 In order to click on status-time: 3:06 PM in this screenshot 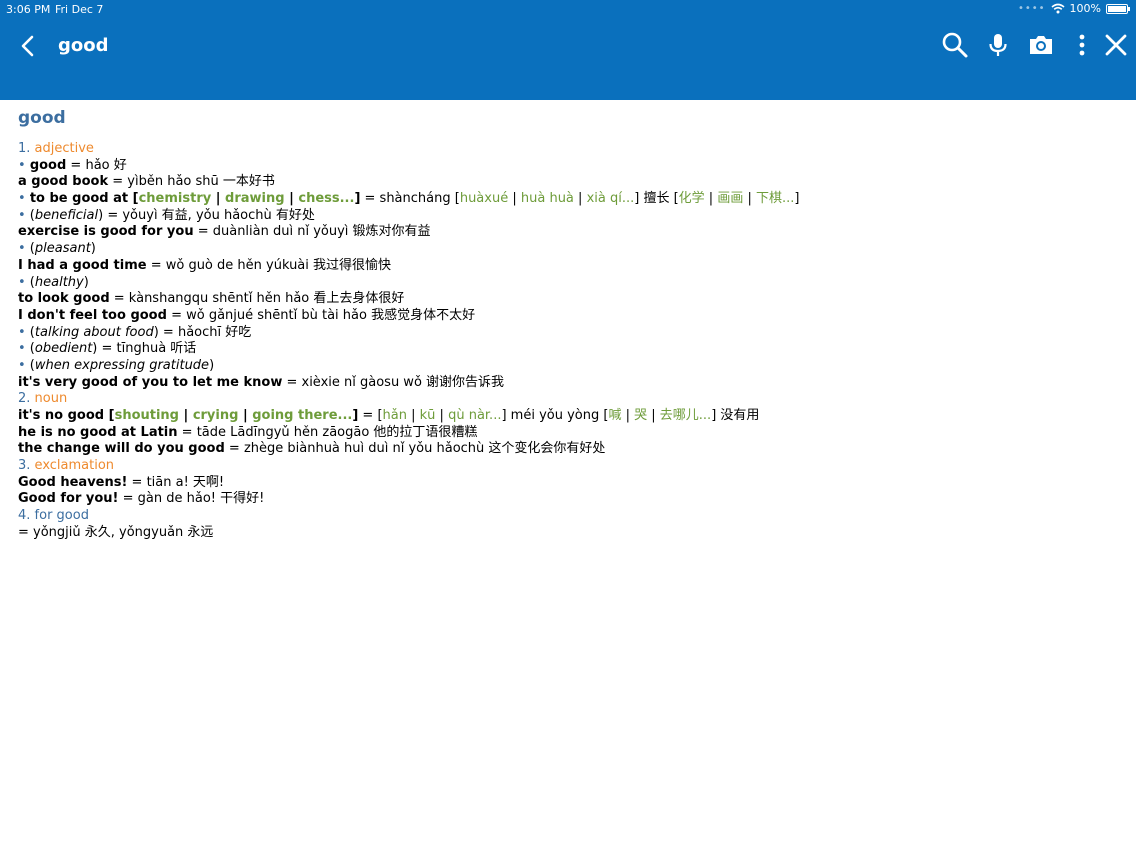, I will do `click(28, 9)`.